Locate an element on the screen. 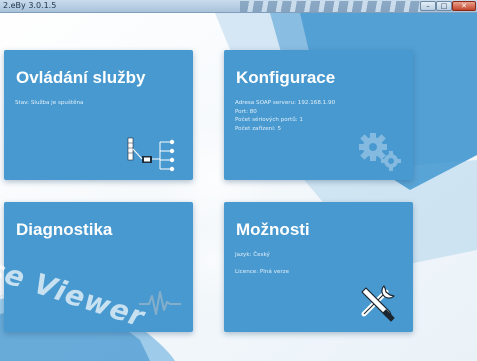 This screenshot has width=477, height=361. maximize-button: □ is located at coordinates (444, 6).